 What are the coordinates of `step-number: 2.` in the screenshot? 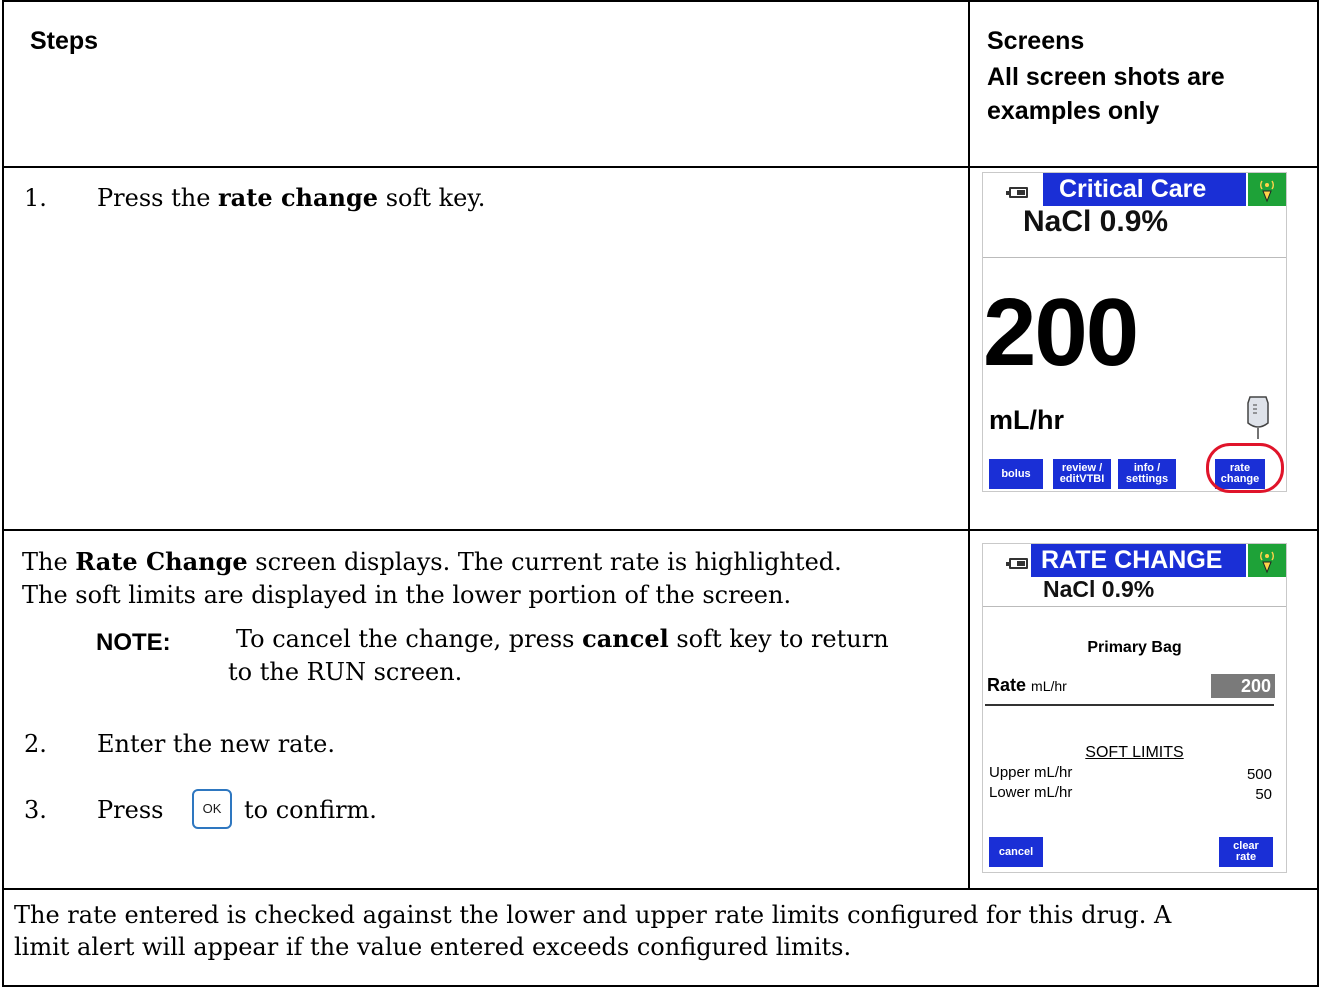 It's located at (35, 744).